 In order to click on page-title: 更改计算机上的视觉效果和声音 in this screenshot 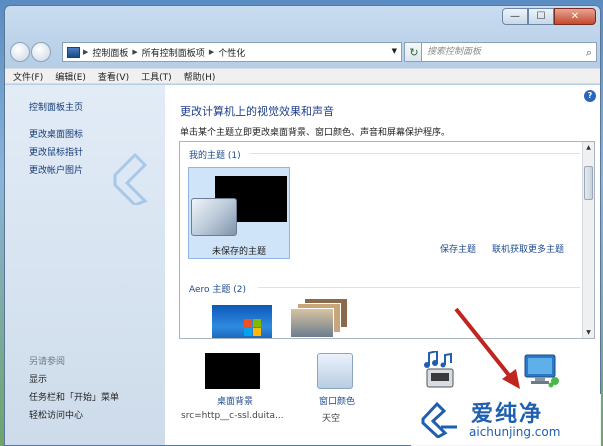, I will do `click(257, 111)`.